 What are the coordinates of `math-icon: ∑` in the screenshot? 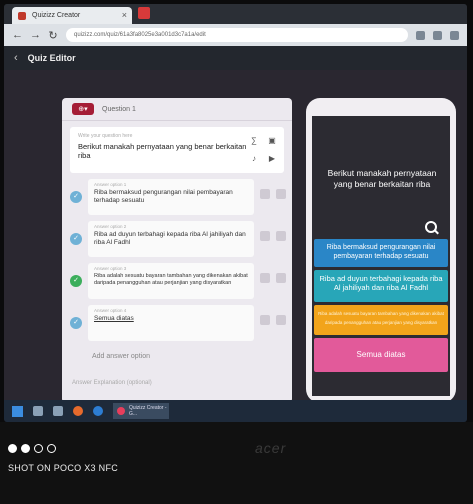 It's located at (254, 141).